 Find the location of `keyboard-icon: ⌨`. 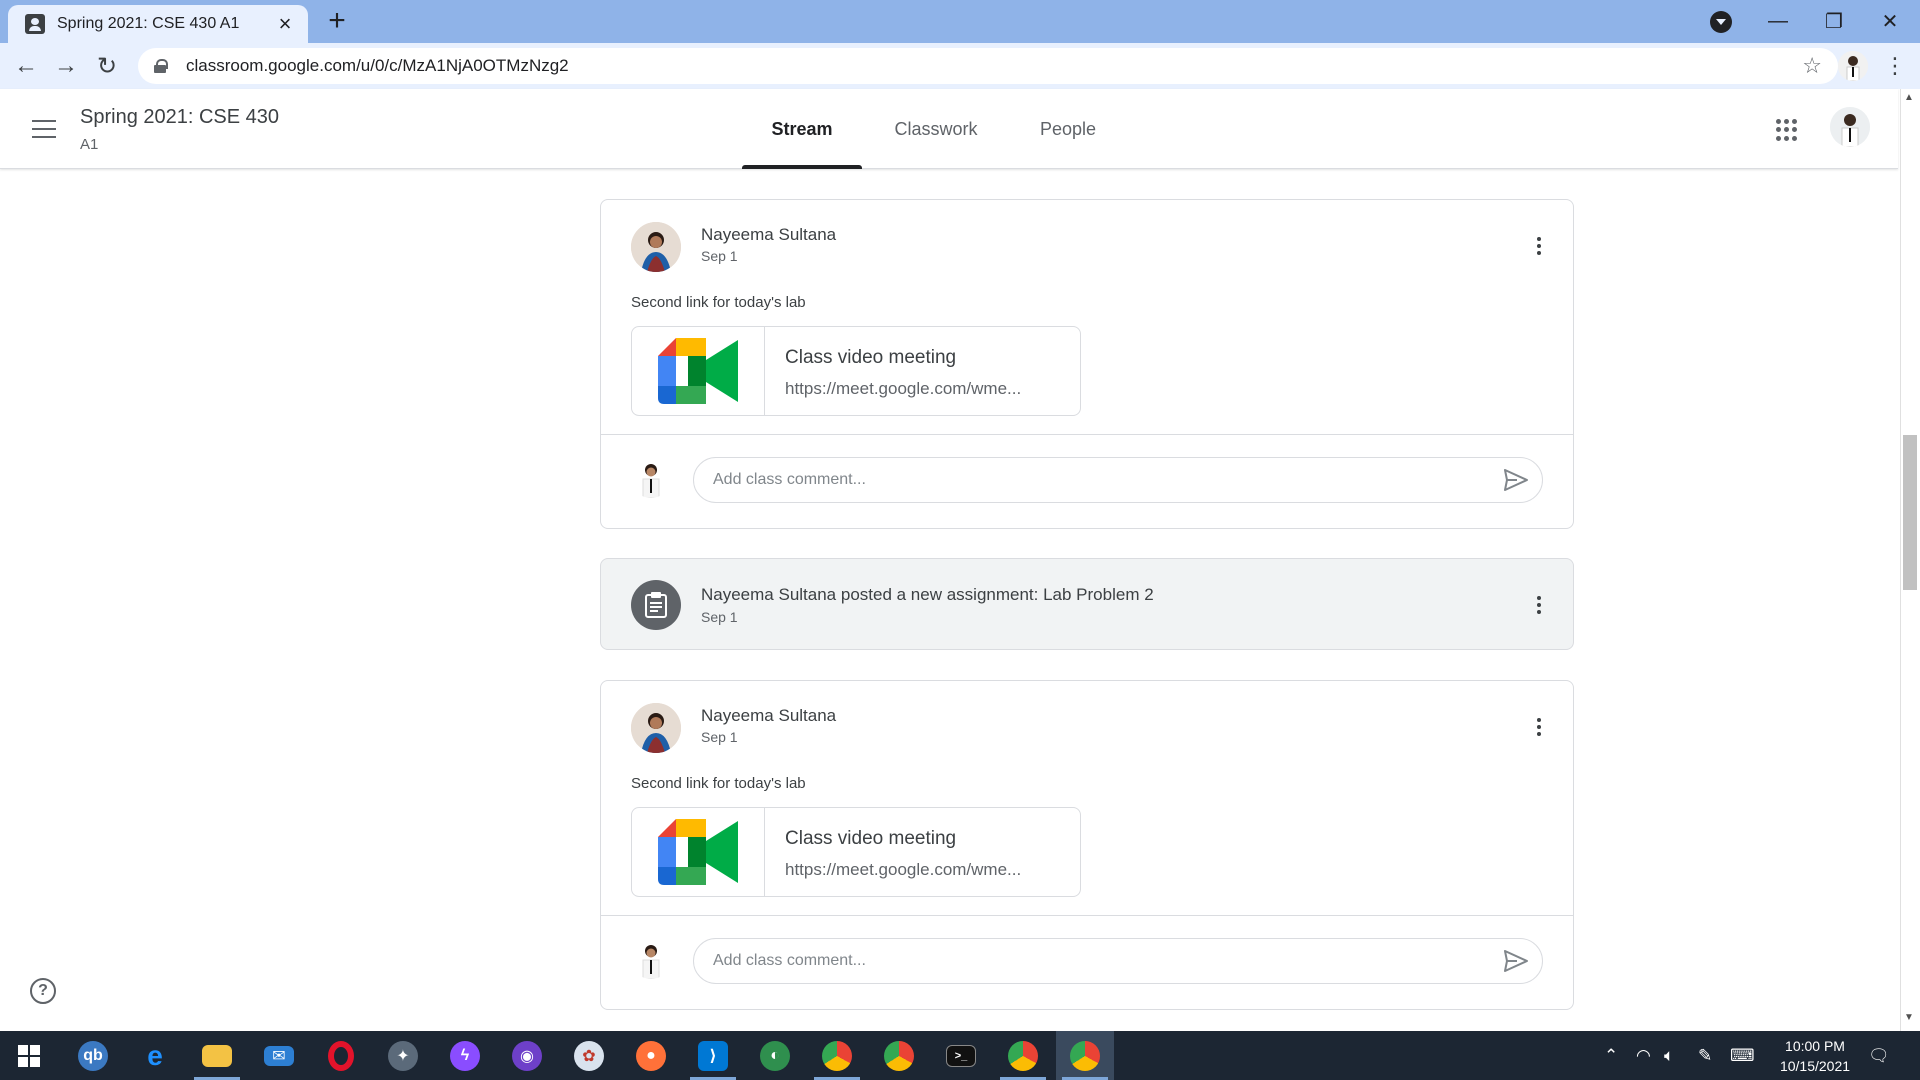

keyboard-icon: ⌨ is located at coordinates (1742, 1055).